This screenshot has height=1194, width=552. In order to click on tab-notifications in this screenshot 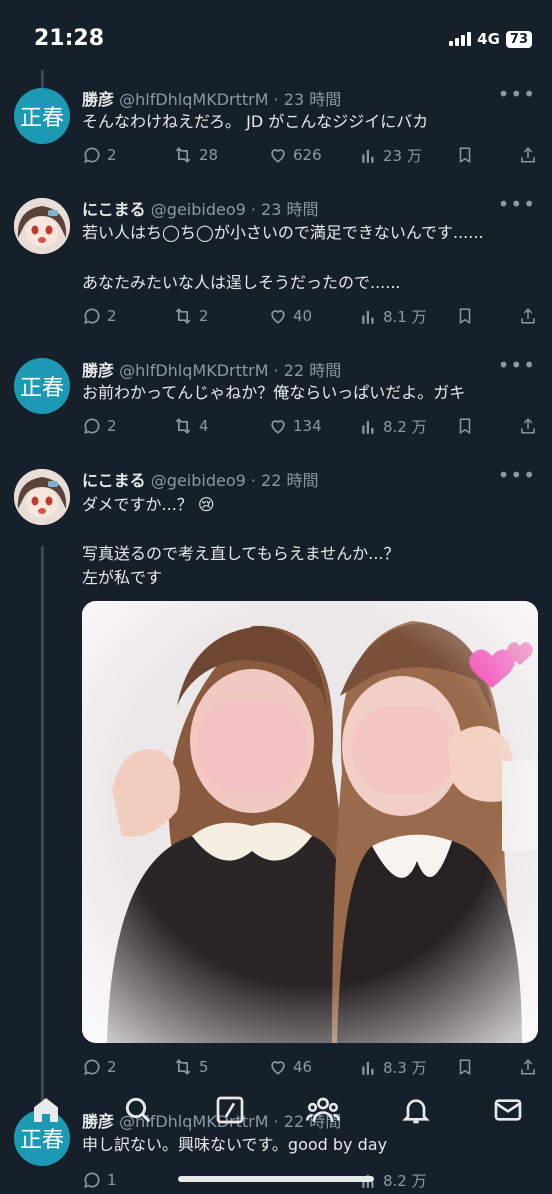, I will do `click(416, 1112)`.